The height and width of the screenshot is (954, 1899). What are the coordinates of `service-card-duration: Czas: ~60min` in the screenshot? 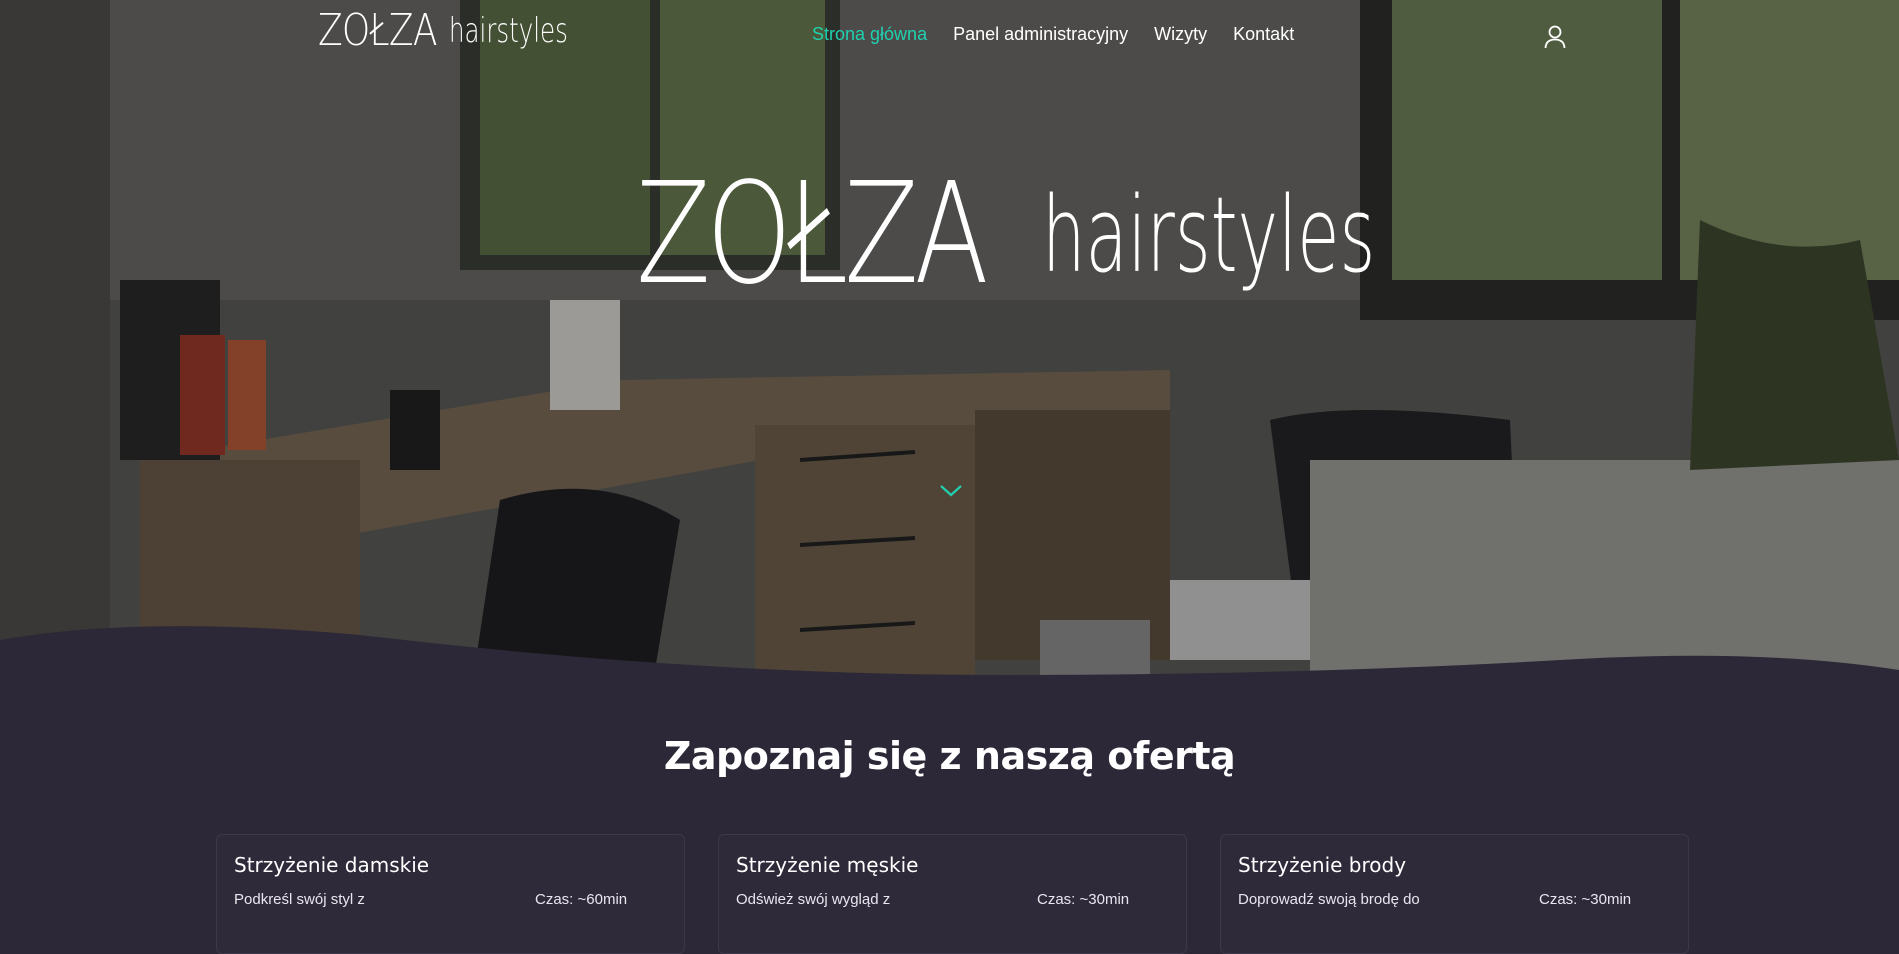 It's located at (581, 899).